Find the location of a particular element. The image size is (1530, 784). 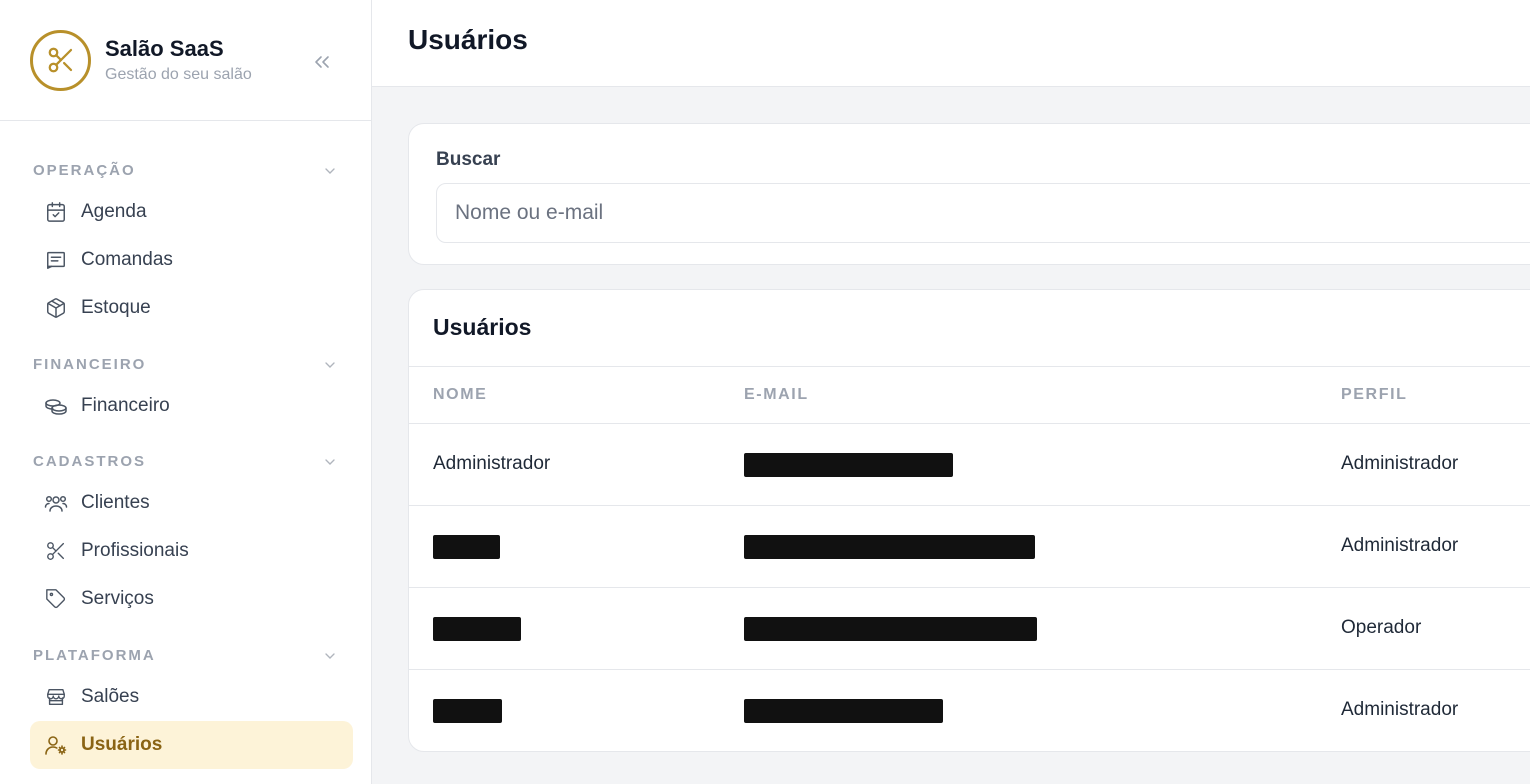

brand-header: Salão SaaS Gestão do seu salão is located at coordinates (185, 60).